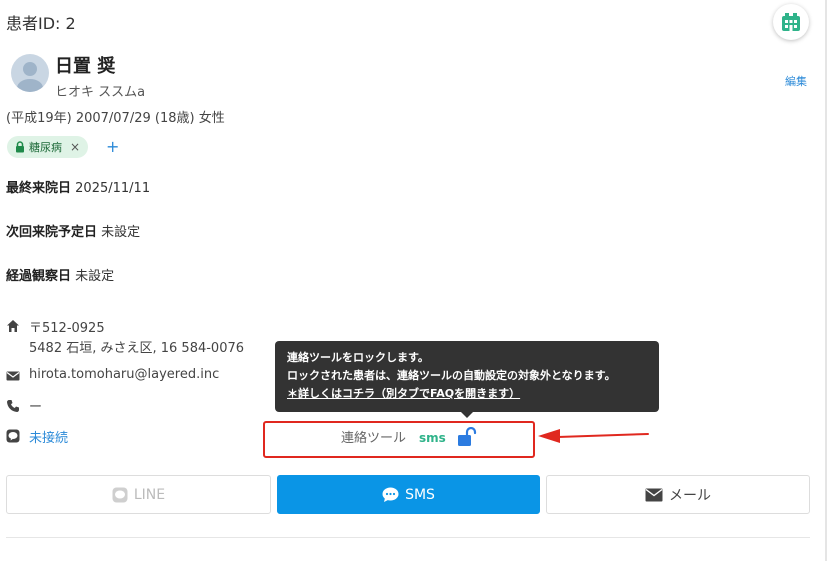  What do you see at coordinates (39, 188) in the screenshot?
I see `last-visit-label: 最終来院日` at bounding box center [39, 188].